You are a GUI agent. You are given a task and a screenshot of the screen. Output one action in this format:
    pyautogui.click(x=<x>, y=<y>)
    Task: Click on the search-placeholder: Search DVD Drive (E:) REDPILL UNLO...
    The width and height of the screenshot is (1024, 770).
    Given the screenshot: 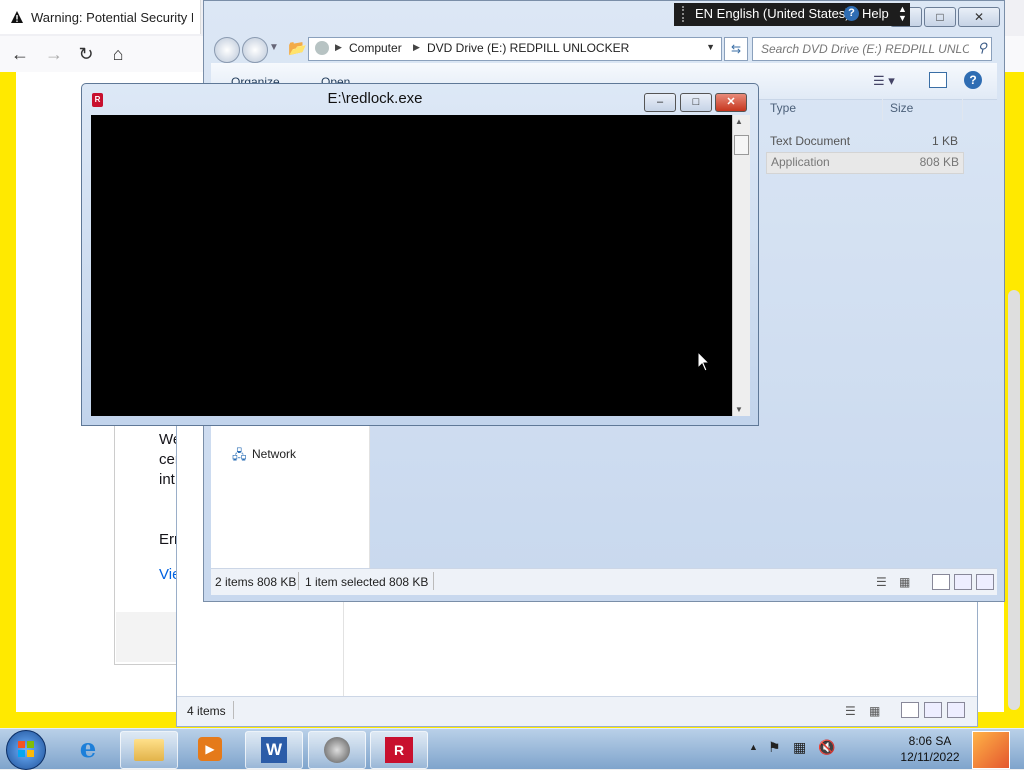 What is the action you would take?
    pyautogui.click(x=865, y=49)
    